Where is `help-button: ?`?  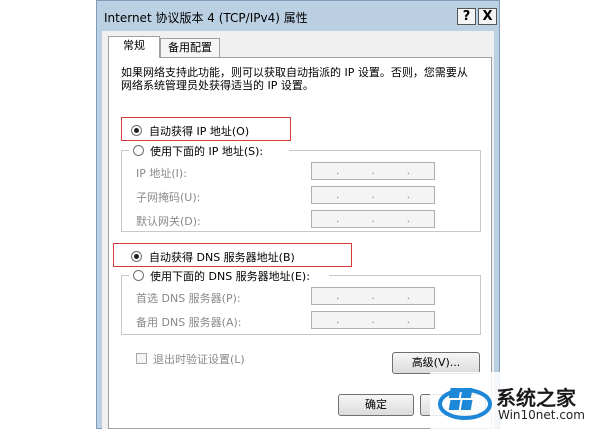
help-button: ? is located at coordinates (466, 16).